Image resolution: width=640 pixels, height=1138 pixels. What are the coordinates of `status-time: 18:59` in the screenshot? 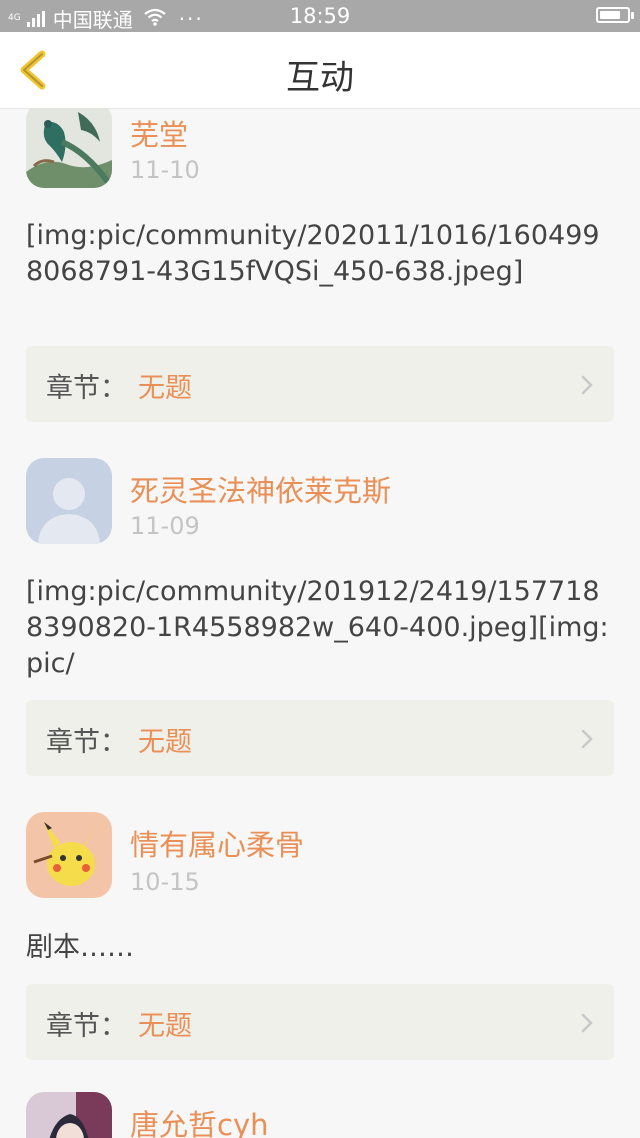 It's located at (320, 16).